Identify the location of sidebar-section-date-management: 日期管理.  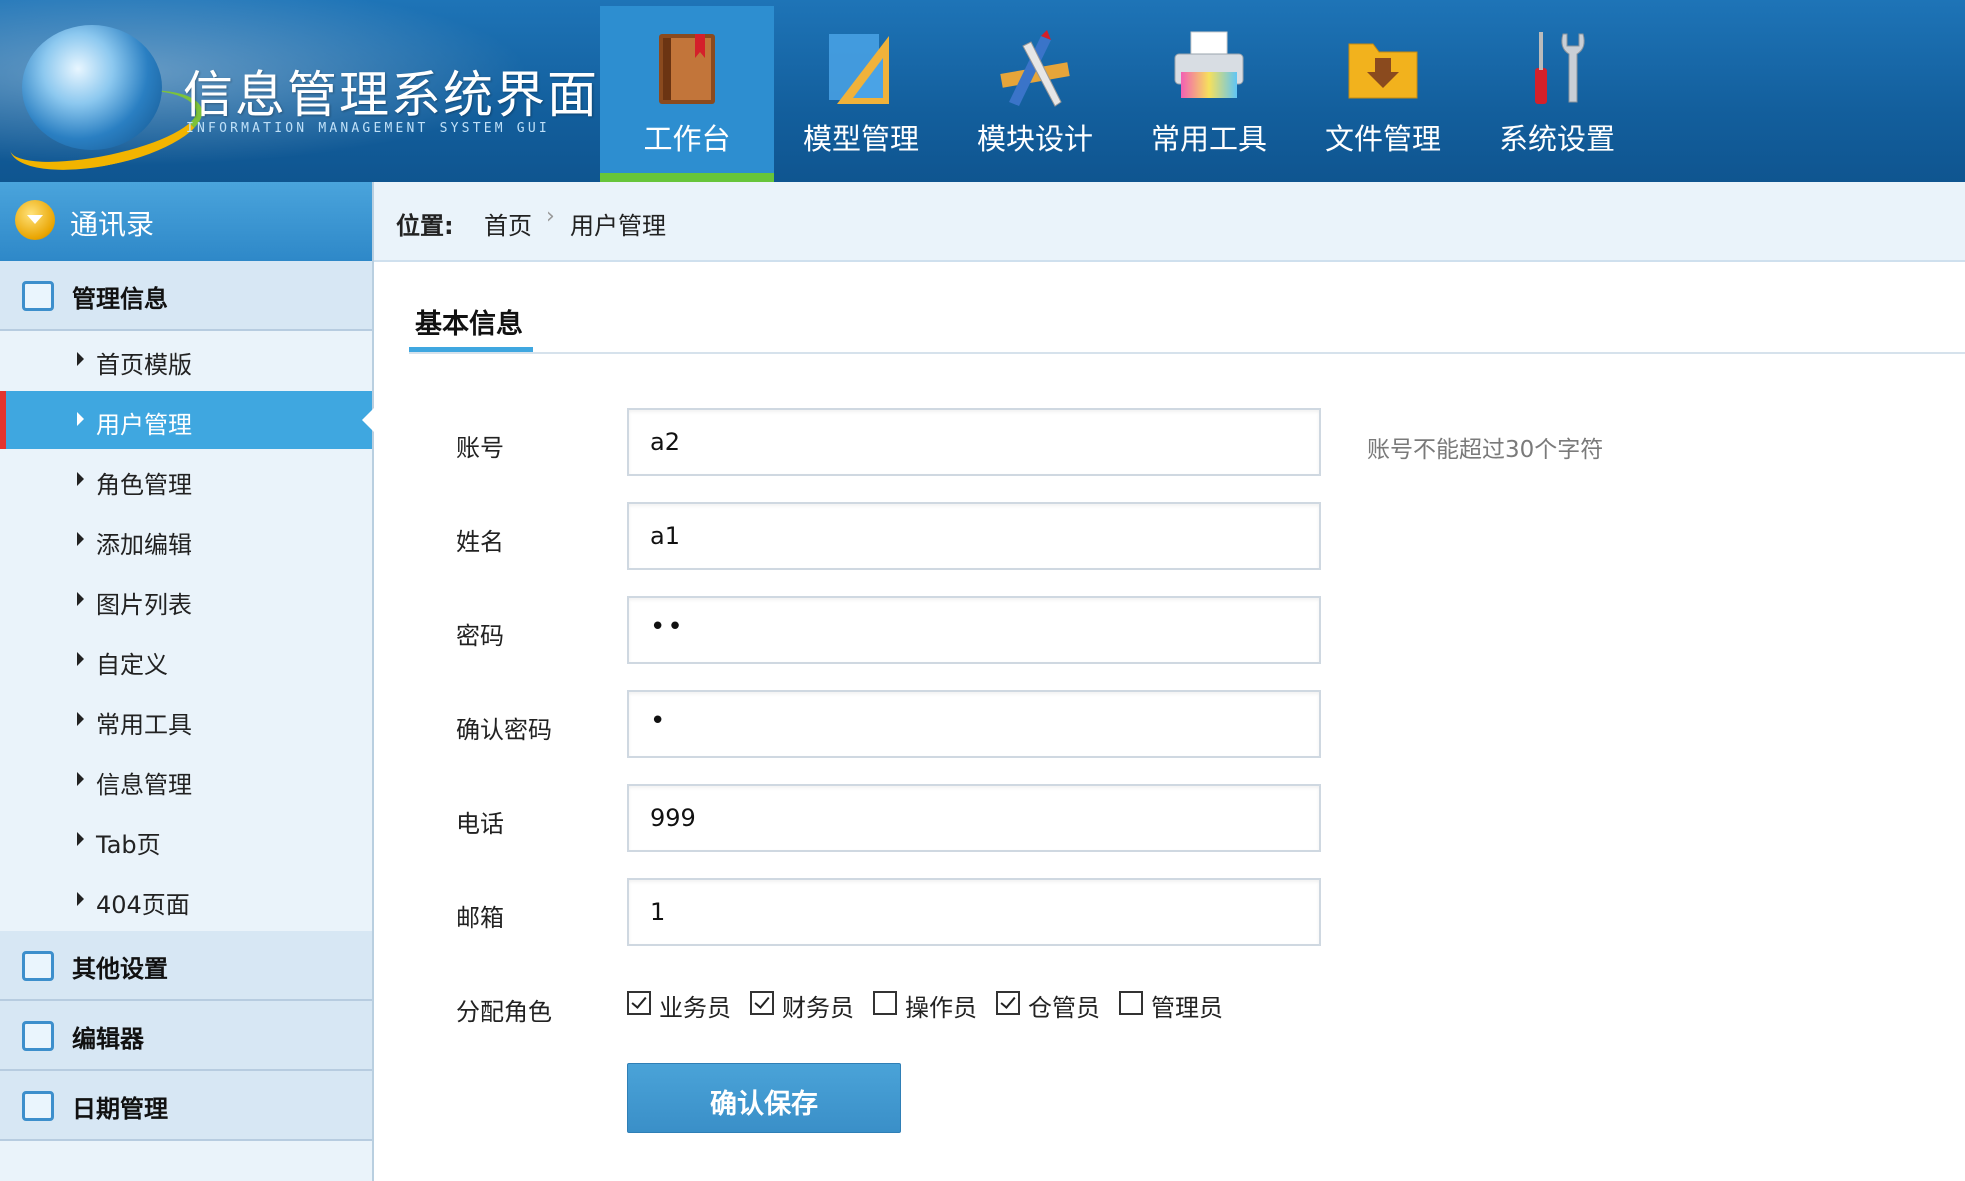
(186, 1106).